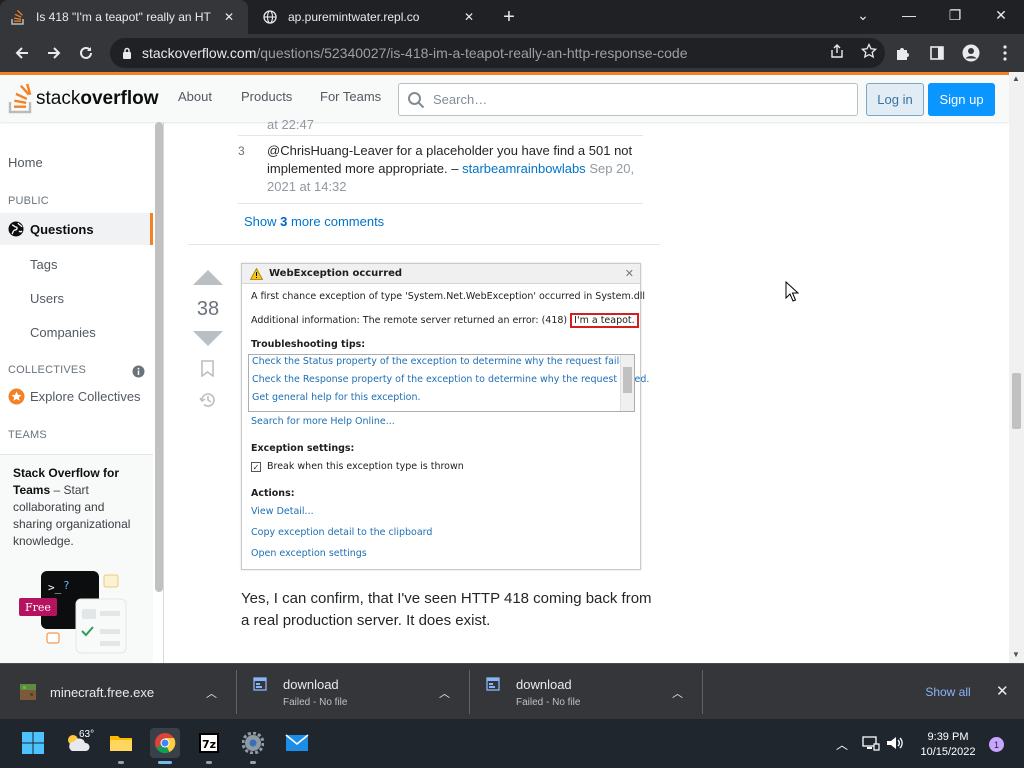 Image resolution: width=1024 pixels, height=768 pixels. Describe the element at coordinates (948, 745) in the screenshot. I see `taskbar-clock: 9:39 PM 10/15/2022` at that location.